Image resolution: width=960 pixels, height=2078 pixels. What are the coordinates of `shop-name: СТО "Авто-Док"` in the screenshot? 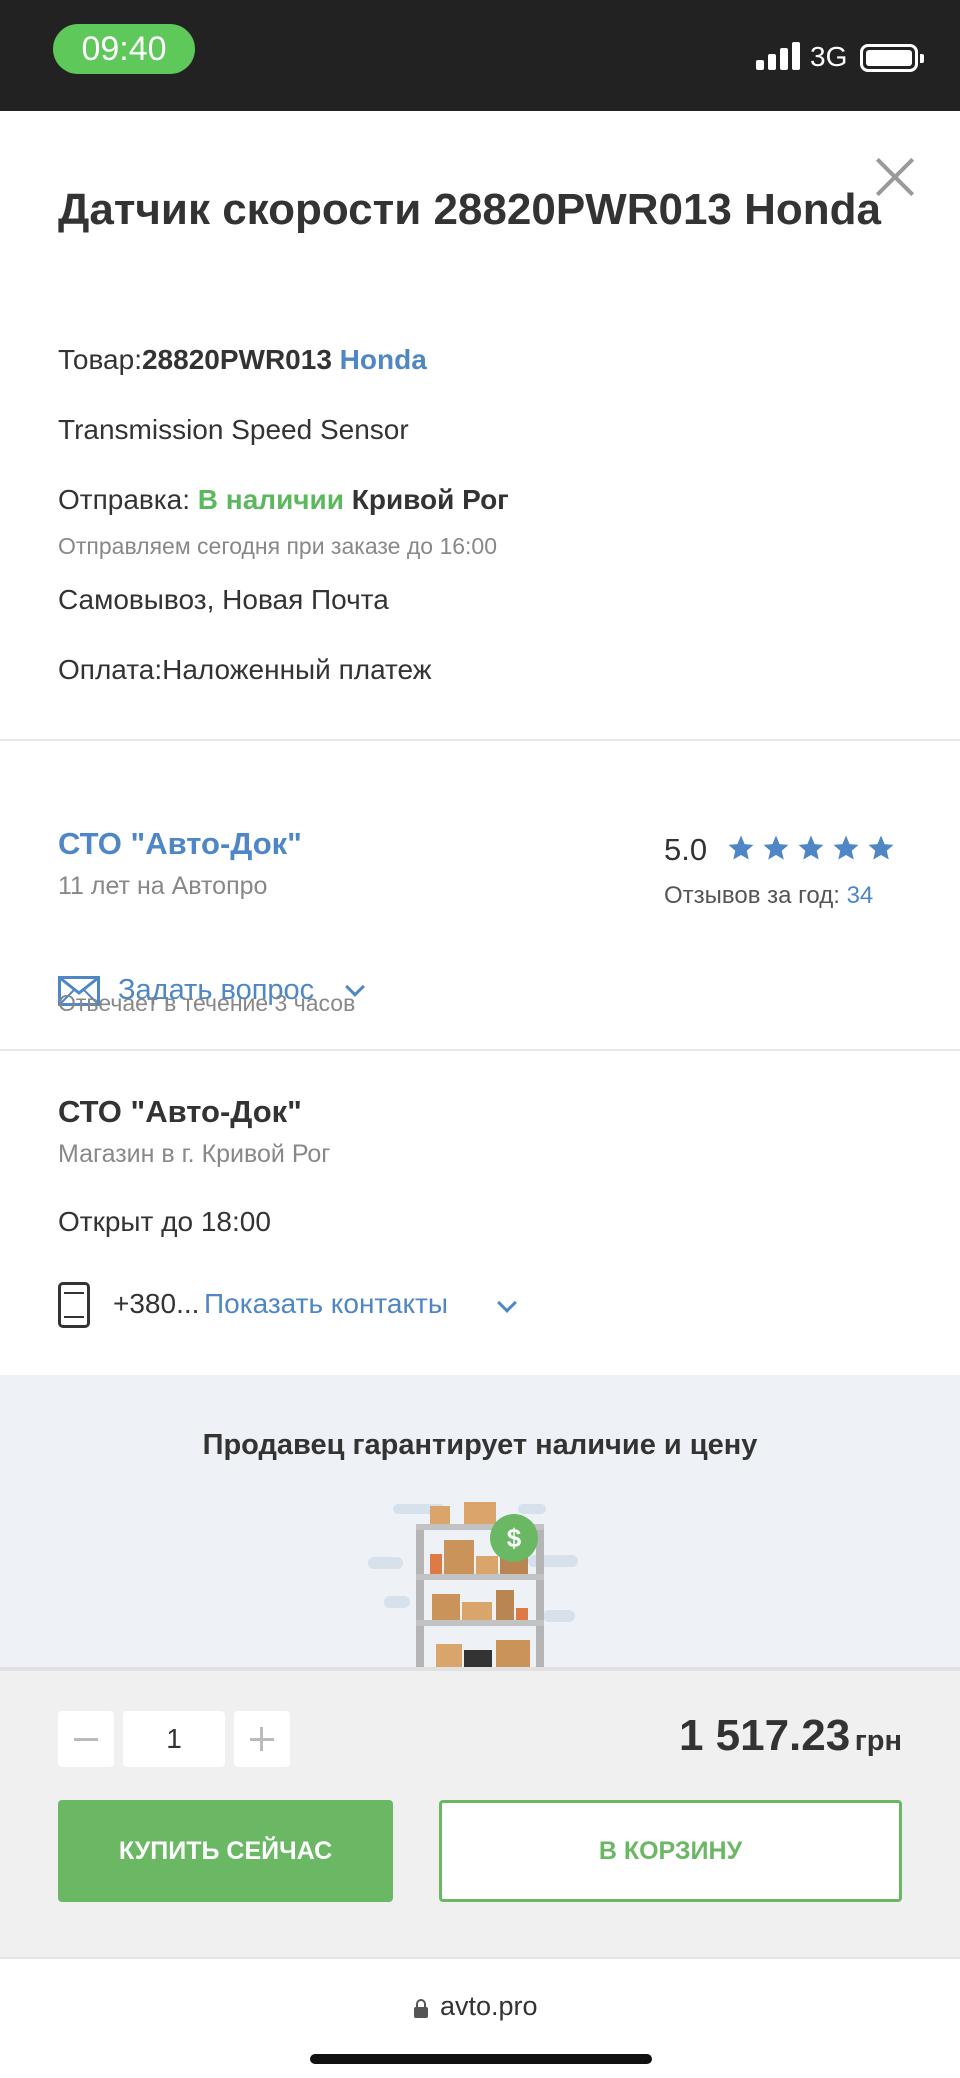 It's located at (180, 1111).